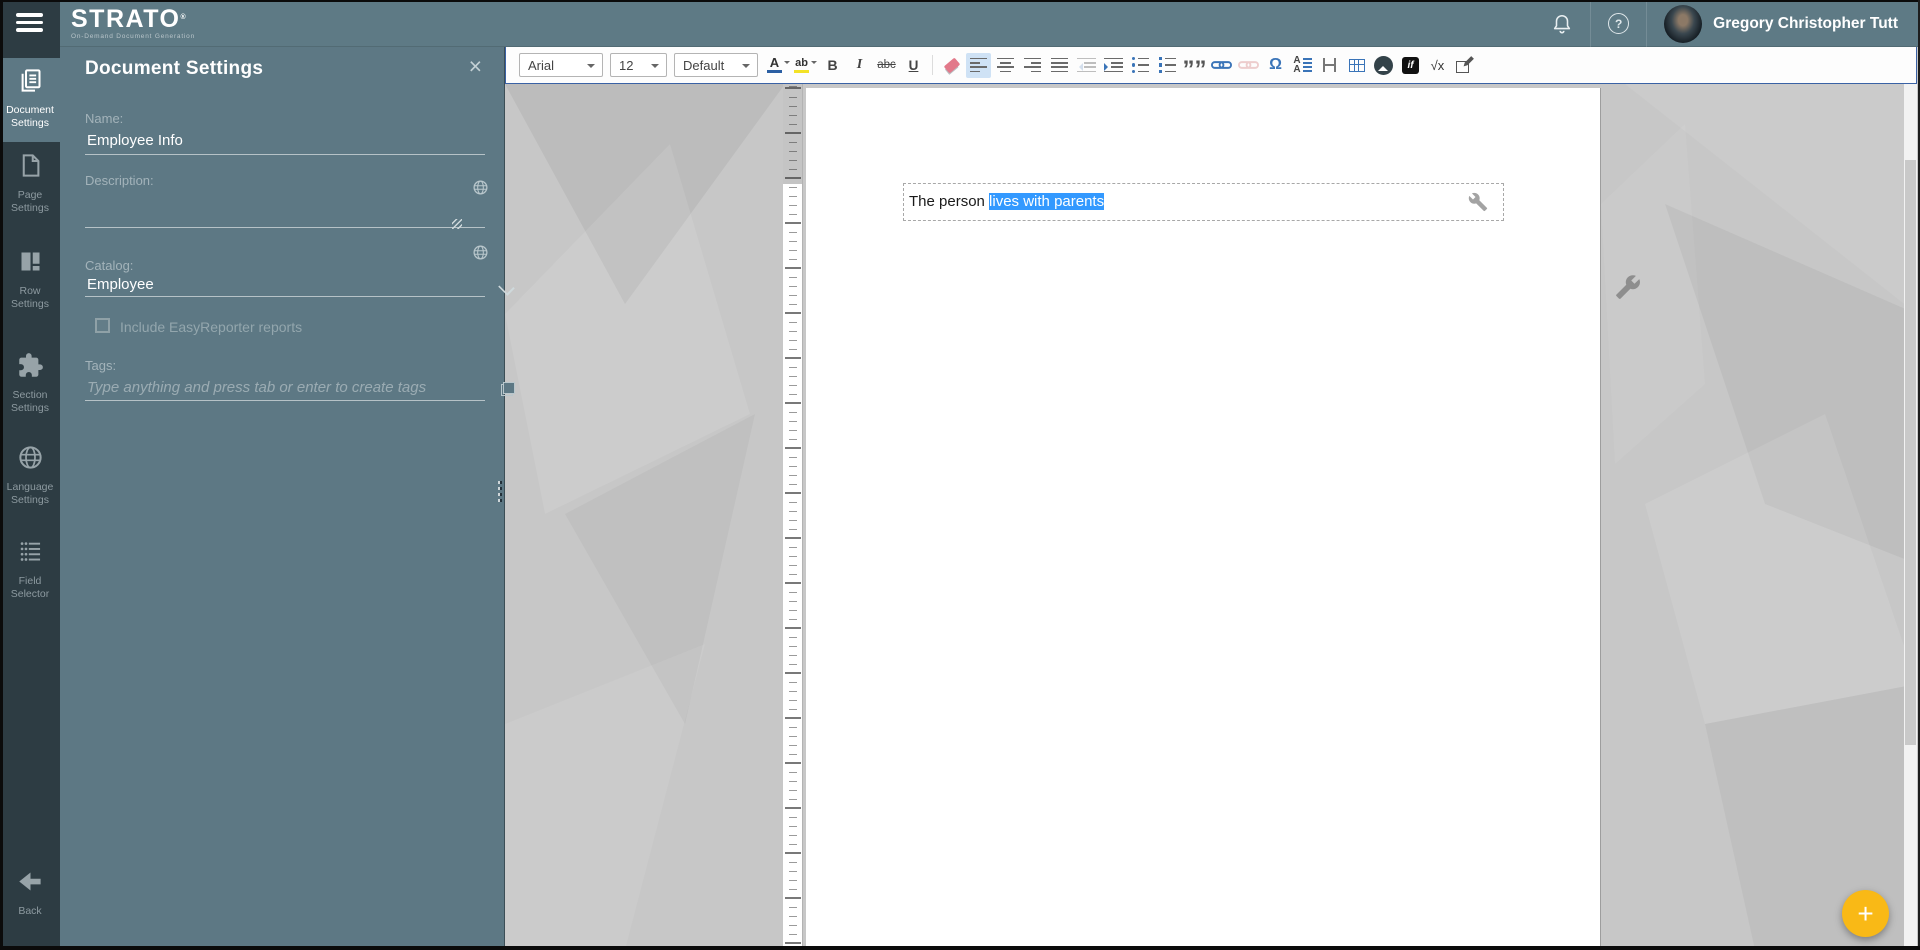 The height and width of the screenshot is (950, 1920). I want to click on ruler-top-margin, so click(792, 134).